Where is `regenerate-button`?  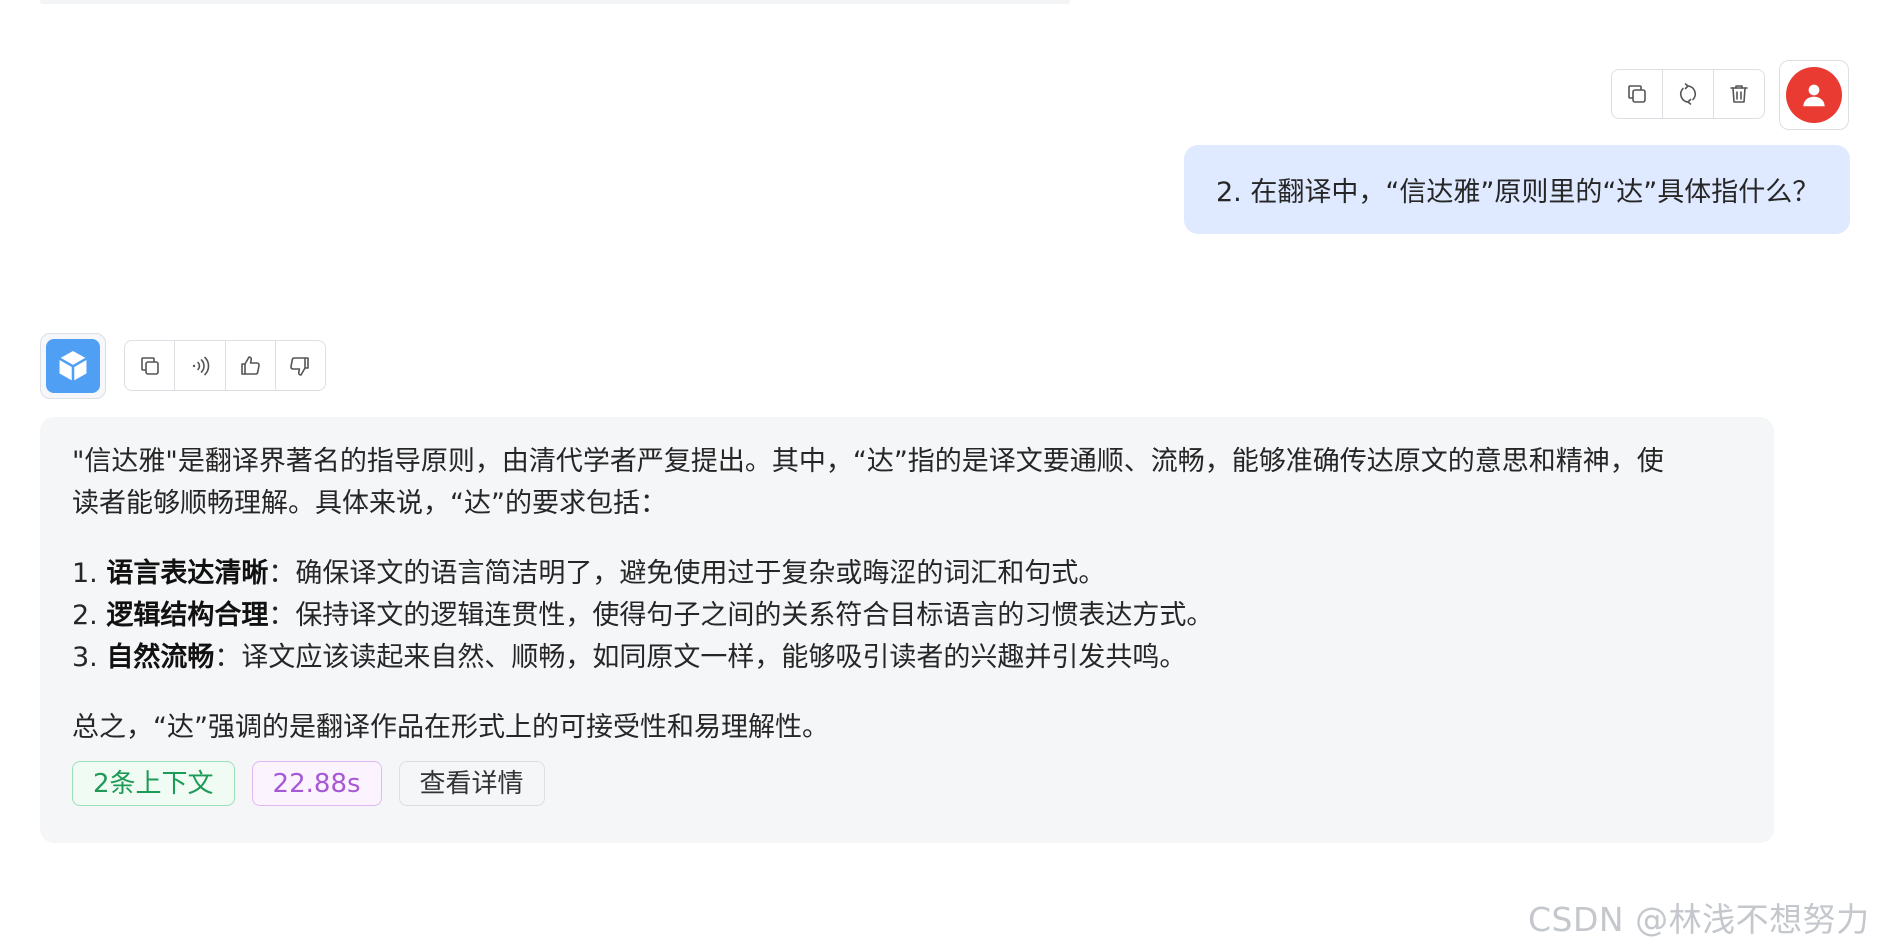
regenerate-button is located at coordinates (1688, 94).